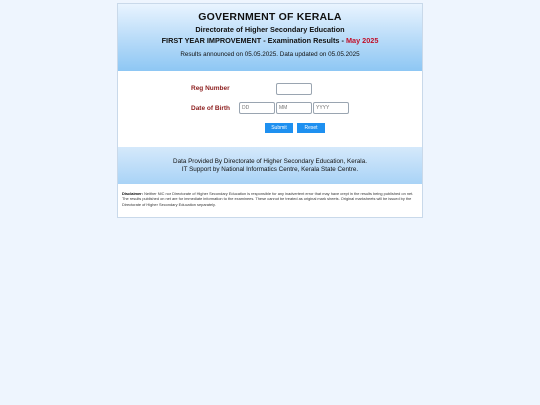 The height and width of the screenshot is (405, 540). Describe the element at coordinates (311, 128) in the screenshot. I see `reset-button: Reset` at that location.